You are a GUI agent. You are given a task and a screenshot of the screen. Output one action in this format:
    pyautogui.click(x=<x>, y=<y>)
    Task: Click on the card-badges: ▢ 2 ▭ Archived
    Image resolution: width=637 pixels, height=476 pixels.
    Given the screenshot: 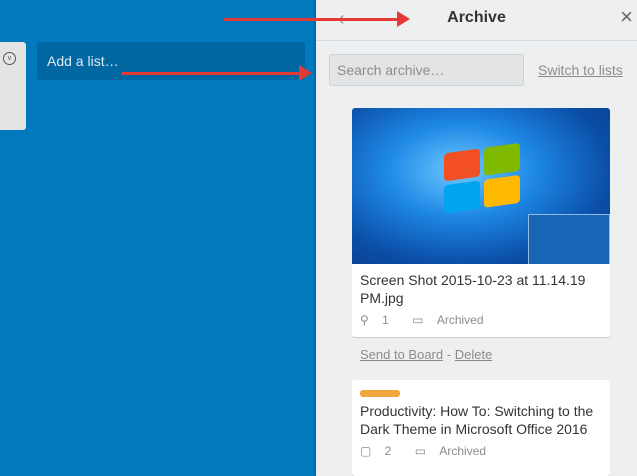 What is the action you would take?
    pyautogui.click(x=433, y=451)
    